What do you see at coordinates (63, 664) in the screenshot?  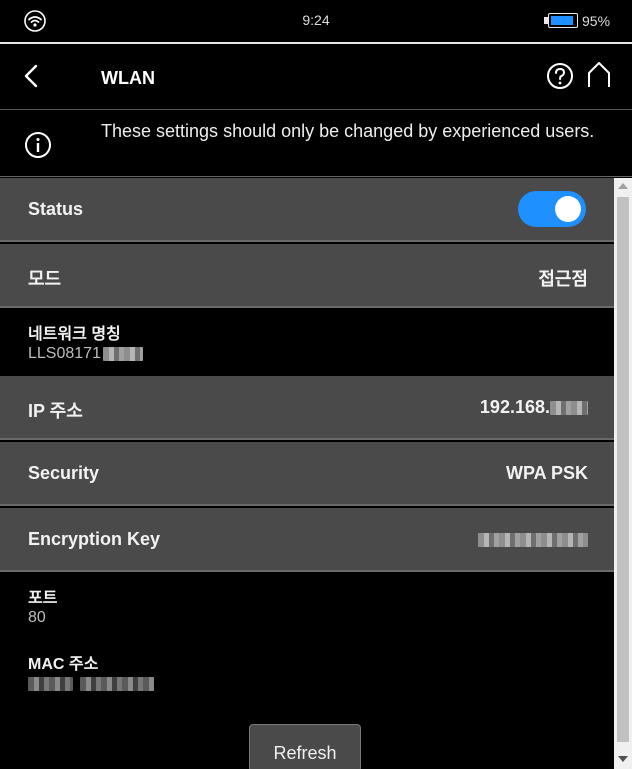 I see `mac-label: MAC 주소` at bounding box center [63, 664].